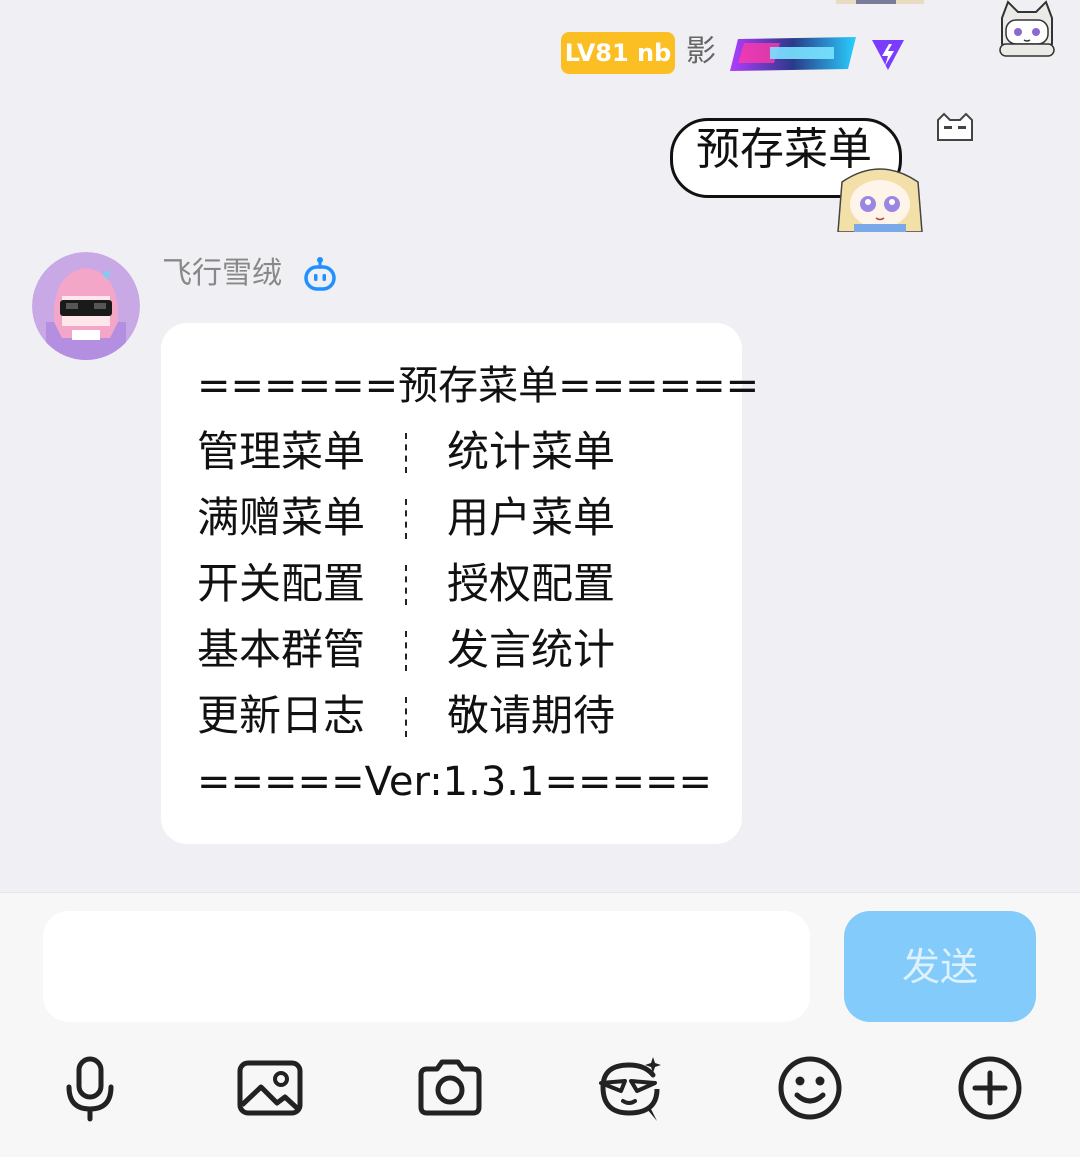 The image size is (1080, 1157). I want to click on menu-item: 统计菜单, so click(531, 451).